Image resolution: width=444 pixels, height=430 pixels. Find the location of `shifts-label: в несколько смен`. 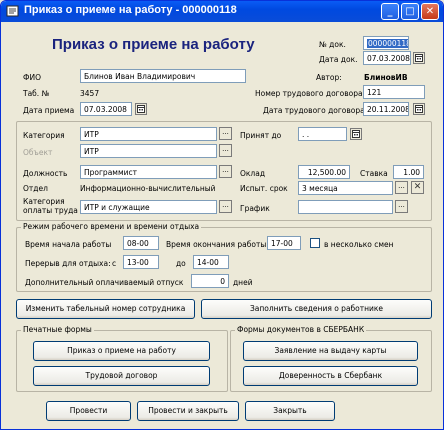

shifts-label: в несколько смен is located at coordinates (359, 244).